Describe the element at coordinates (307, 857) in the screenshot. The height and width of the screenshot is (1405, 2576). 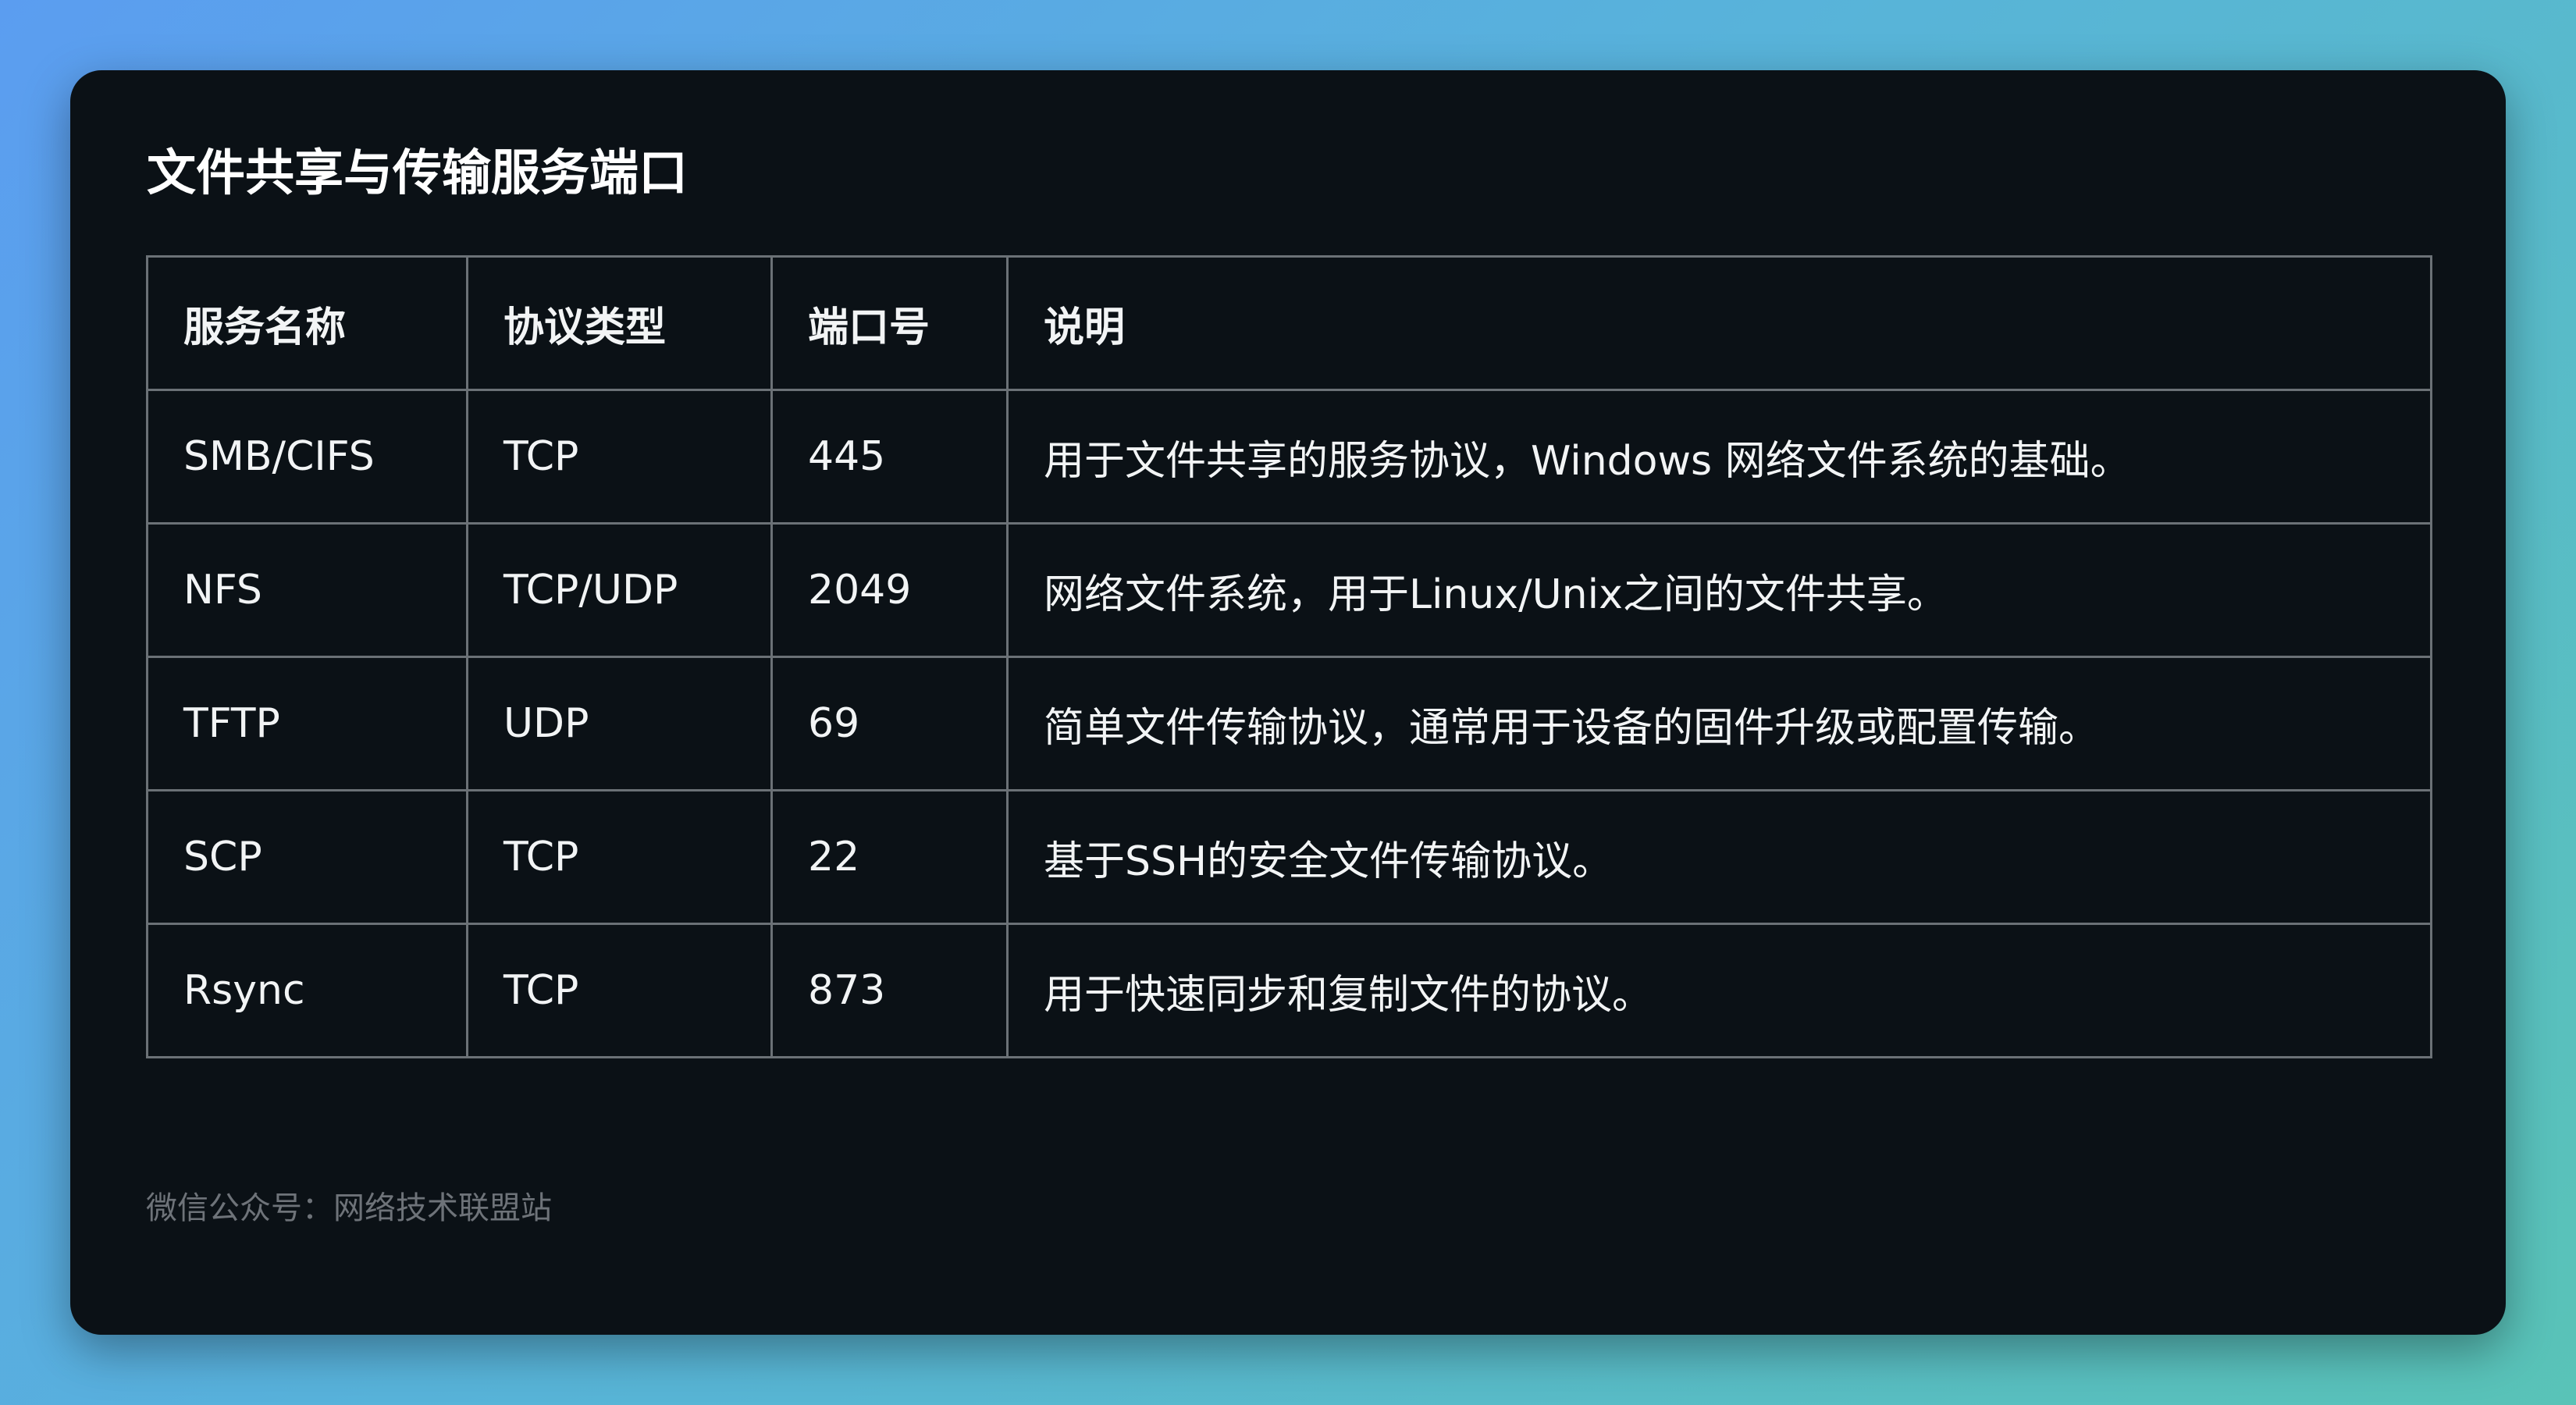
I see `cell-service-name: SCP` at that location.